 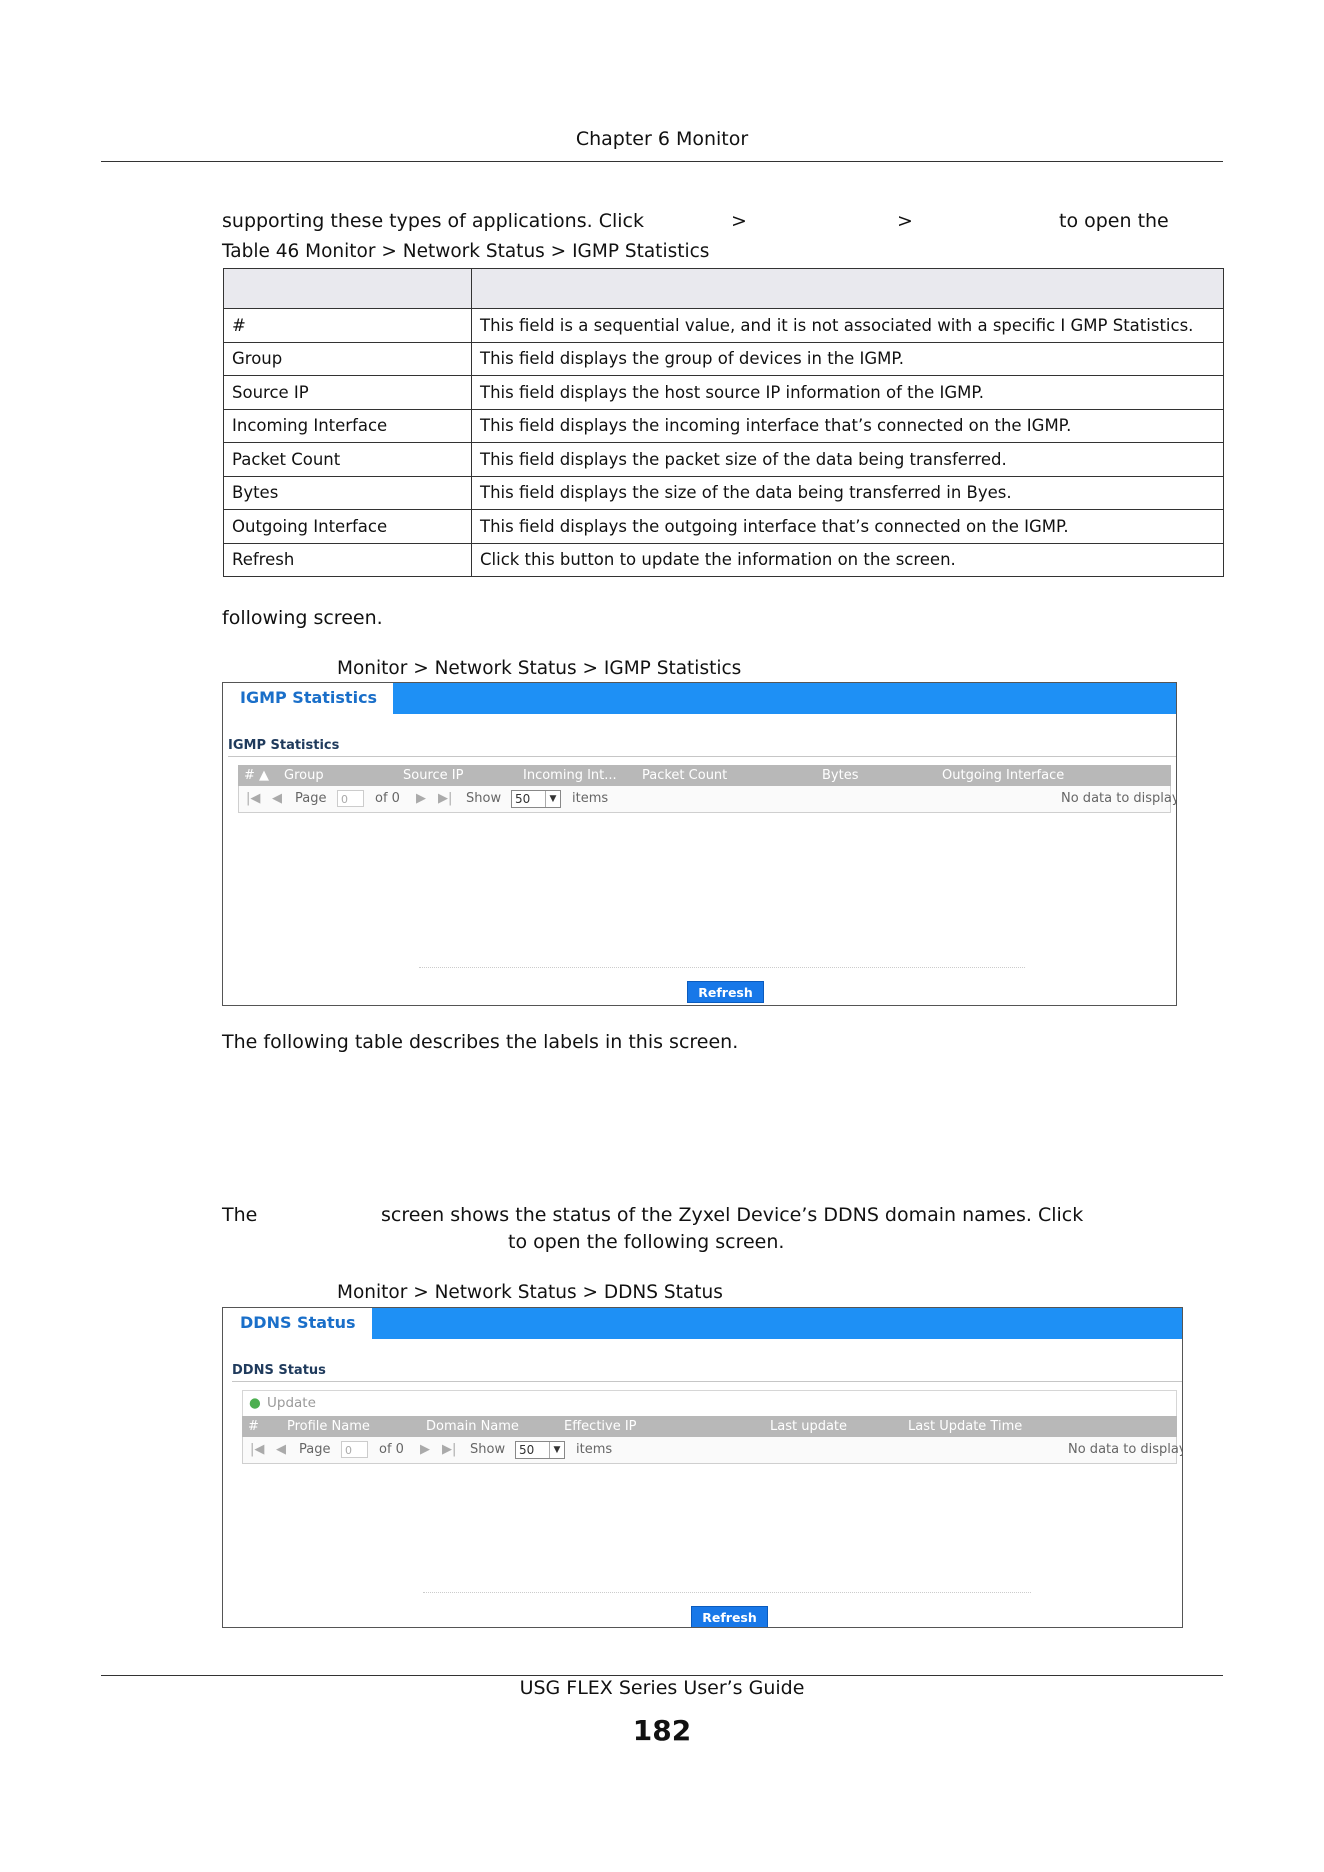 I want to click on tab-ddns-status: DDNS Status, so click(x=297, y=1323).